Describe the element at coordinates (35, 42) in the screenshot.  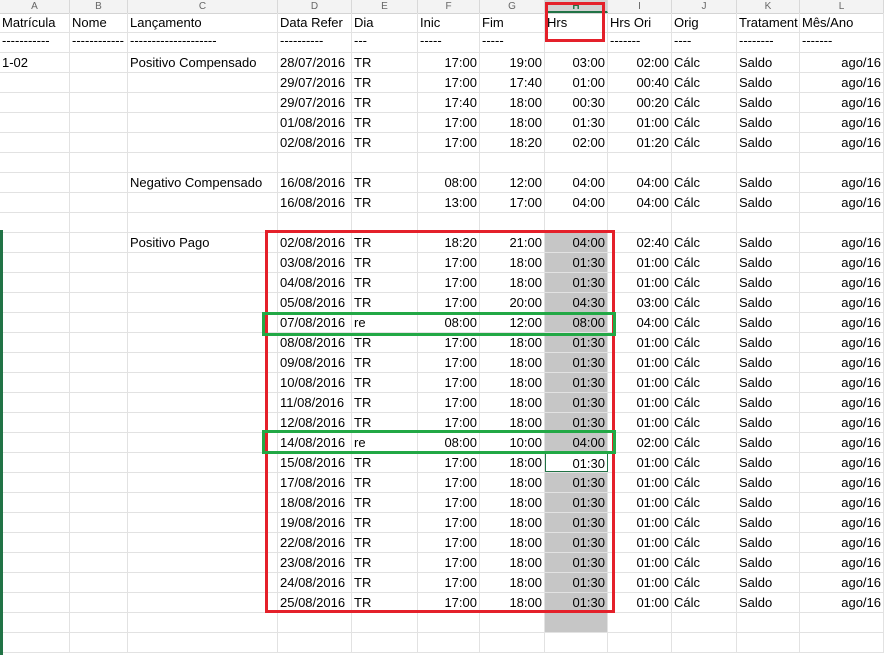
I see `cell-a: -----------` at that location.